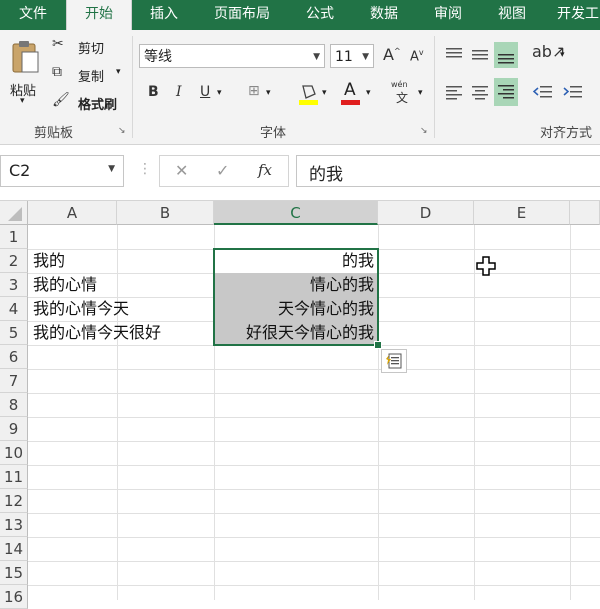 Image resolution: width=600 pixels, height=609 pixels. I want to click on enter-icon: ✓, so click(222, 170).